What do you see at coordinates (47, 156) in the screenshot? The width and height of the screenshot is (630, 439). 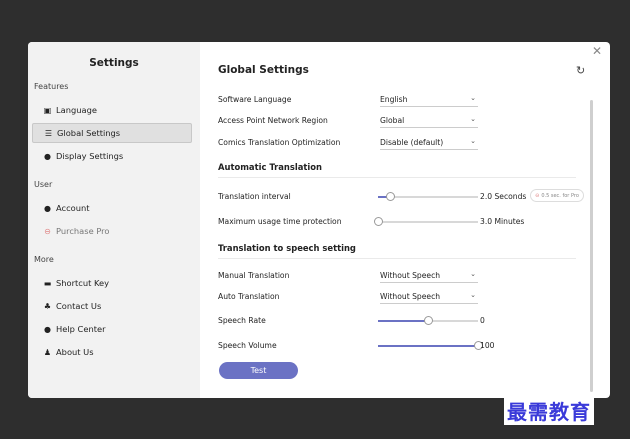 I see `palette-icon: ●` at bounding box center [47, 156].